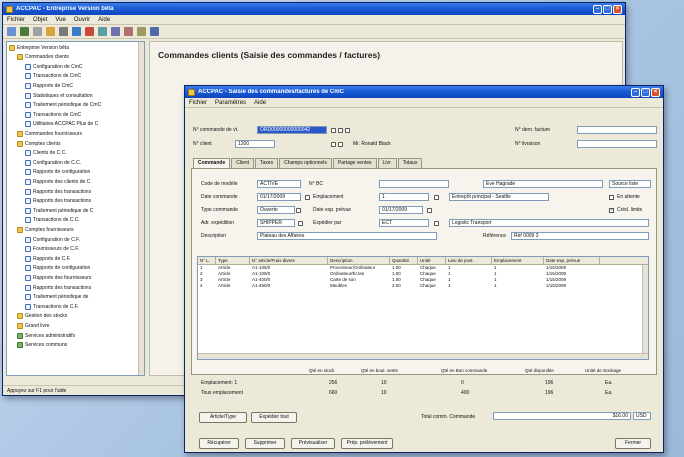 The height and width of the screenshot is (457, 684). What do you see at coordinates (354, 163) in the screenshot?
I see `tab-4: Partage ventes` at bounding box center [354, 163].